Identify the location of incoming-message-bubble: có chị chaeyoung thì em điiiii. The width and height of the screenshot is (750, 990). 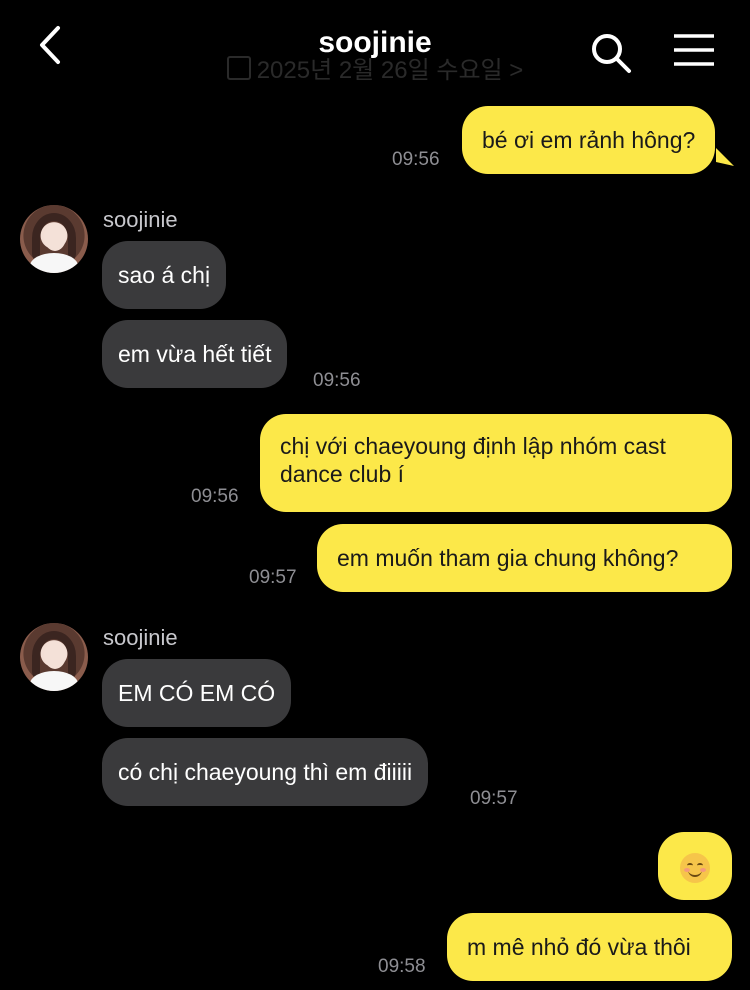
(265, 772).